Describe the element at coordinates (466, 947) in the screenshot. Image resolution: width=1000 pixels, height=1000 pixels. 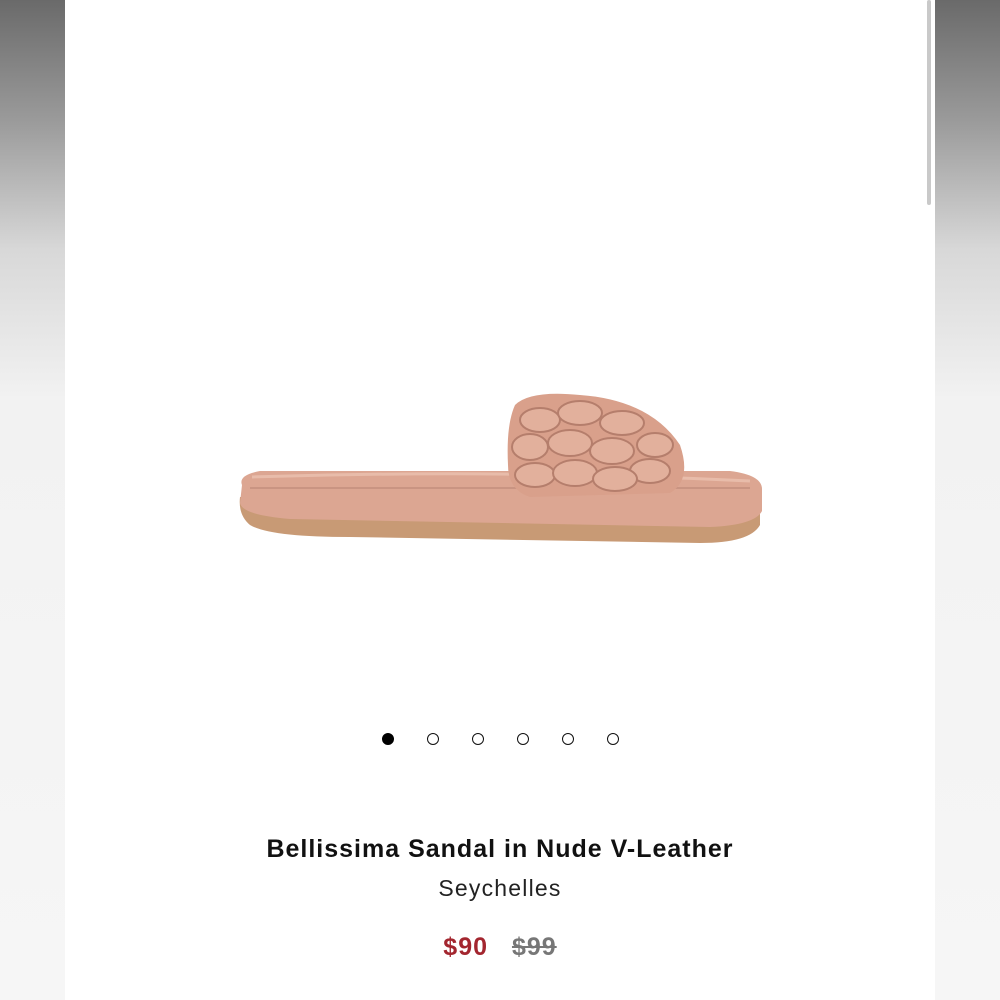
I see `sale-price: $90` at that location.